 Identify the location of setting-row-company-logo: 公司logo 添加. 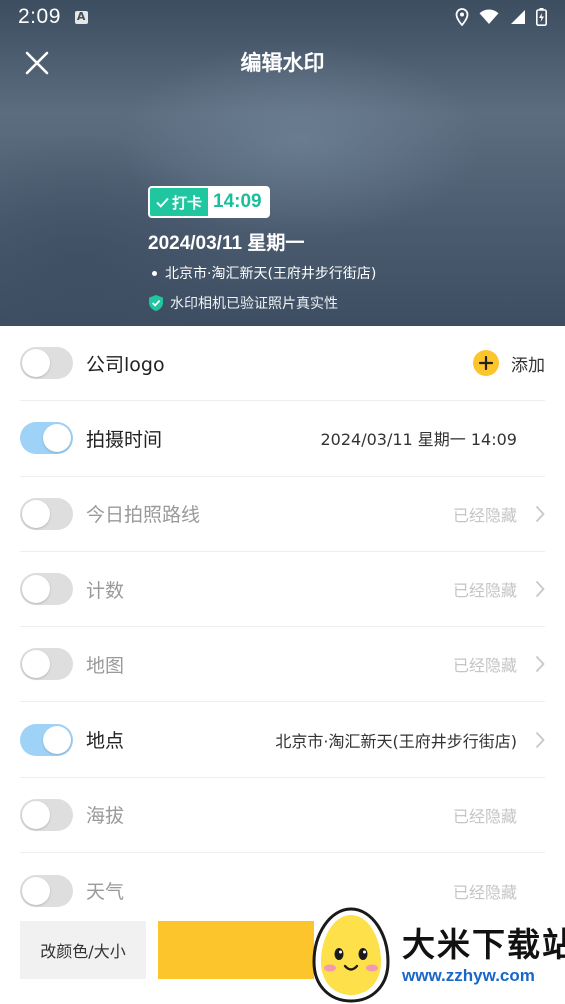
(282, 364).